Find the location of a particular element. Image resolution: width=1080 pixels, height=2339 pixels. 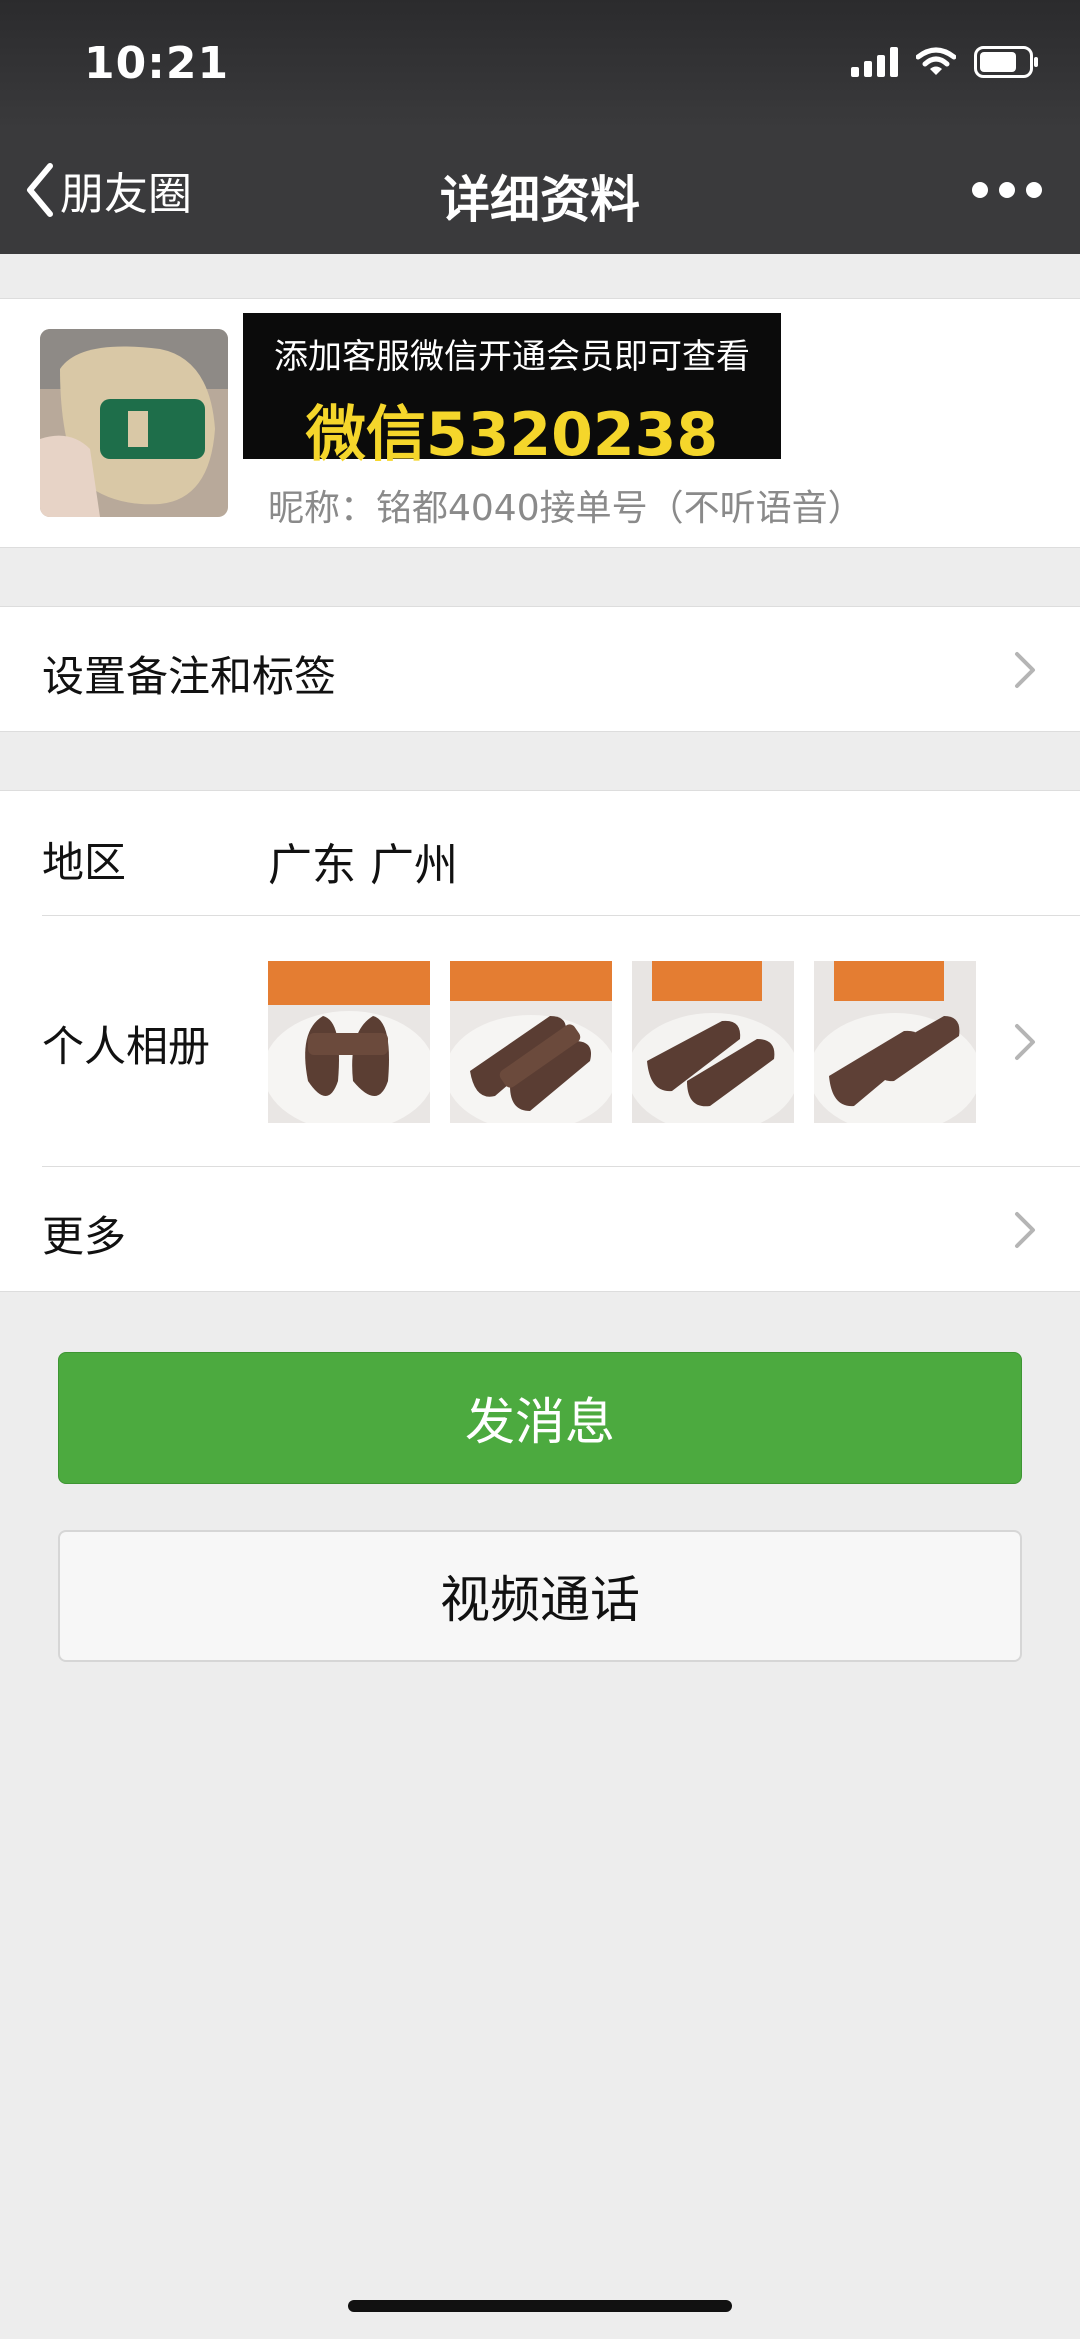

signal-icon is located at coordinates (874, 62).